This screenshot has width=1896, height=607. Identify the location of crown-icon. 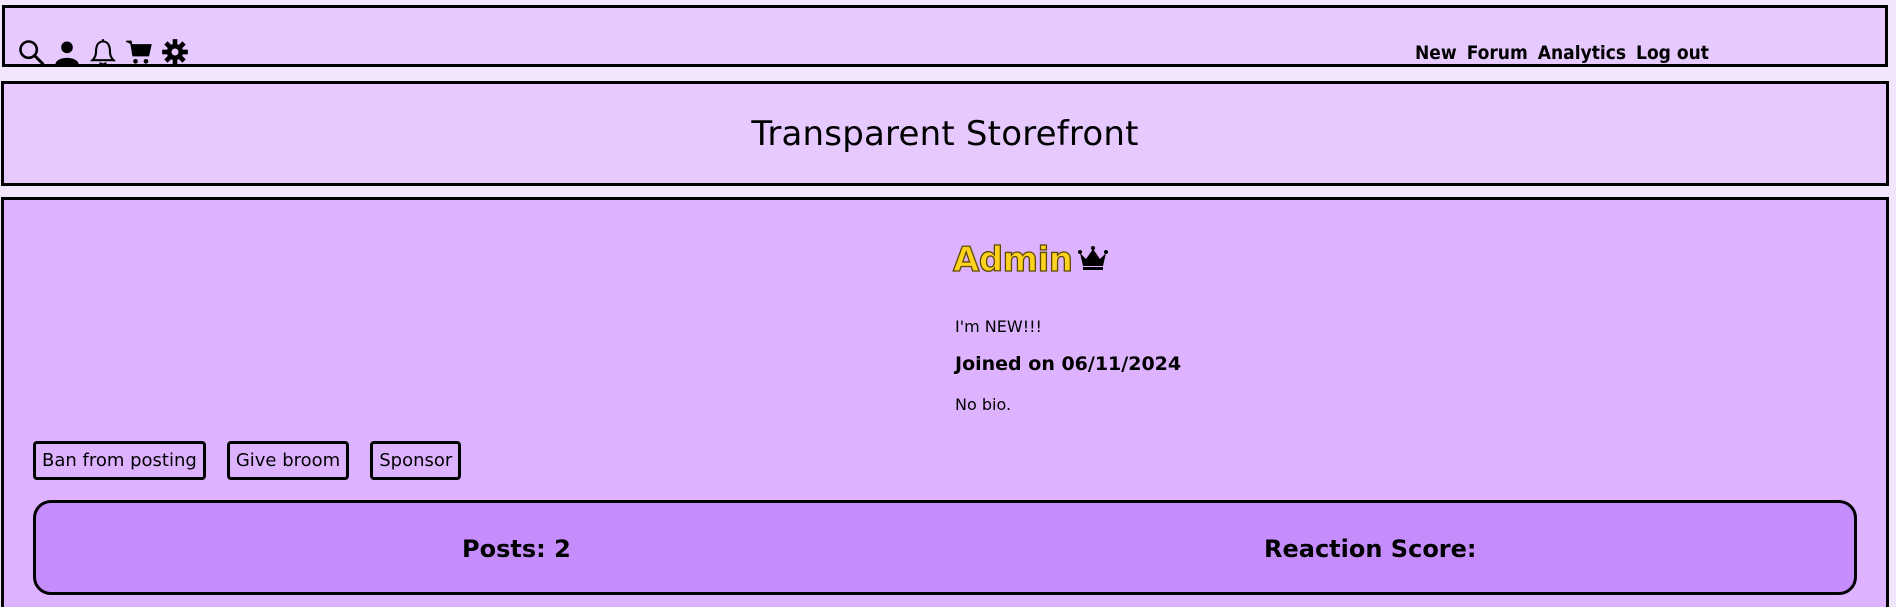
(1093, 260).